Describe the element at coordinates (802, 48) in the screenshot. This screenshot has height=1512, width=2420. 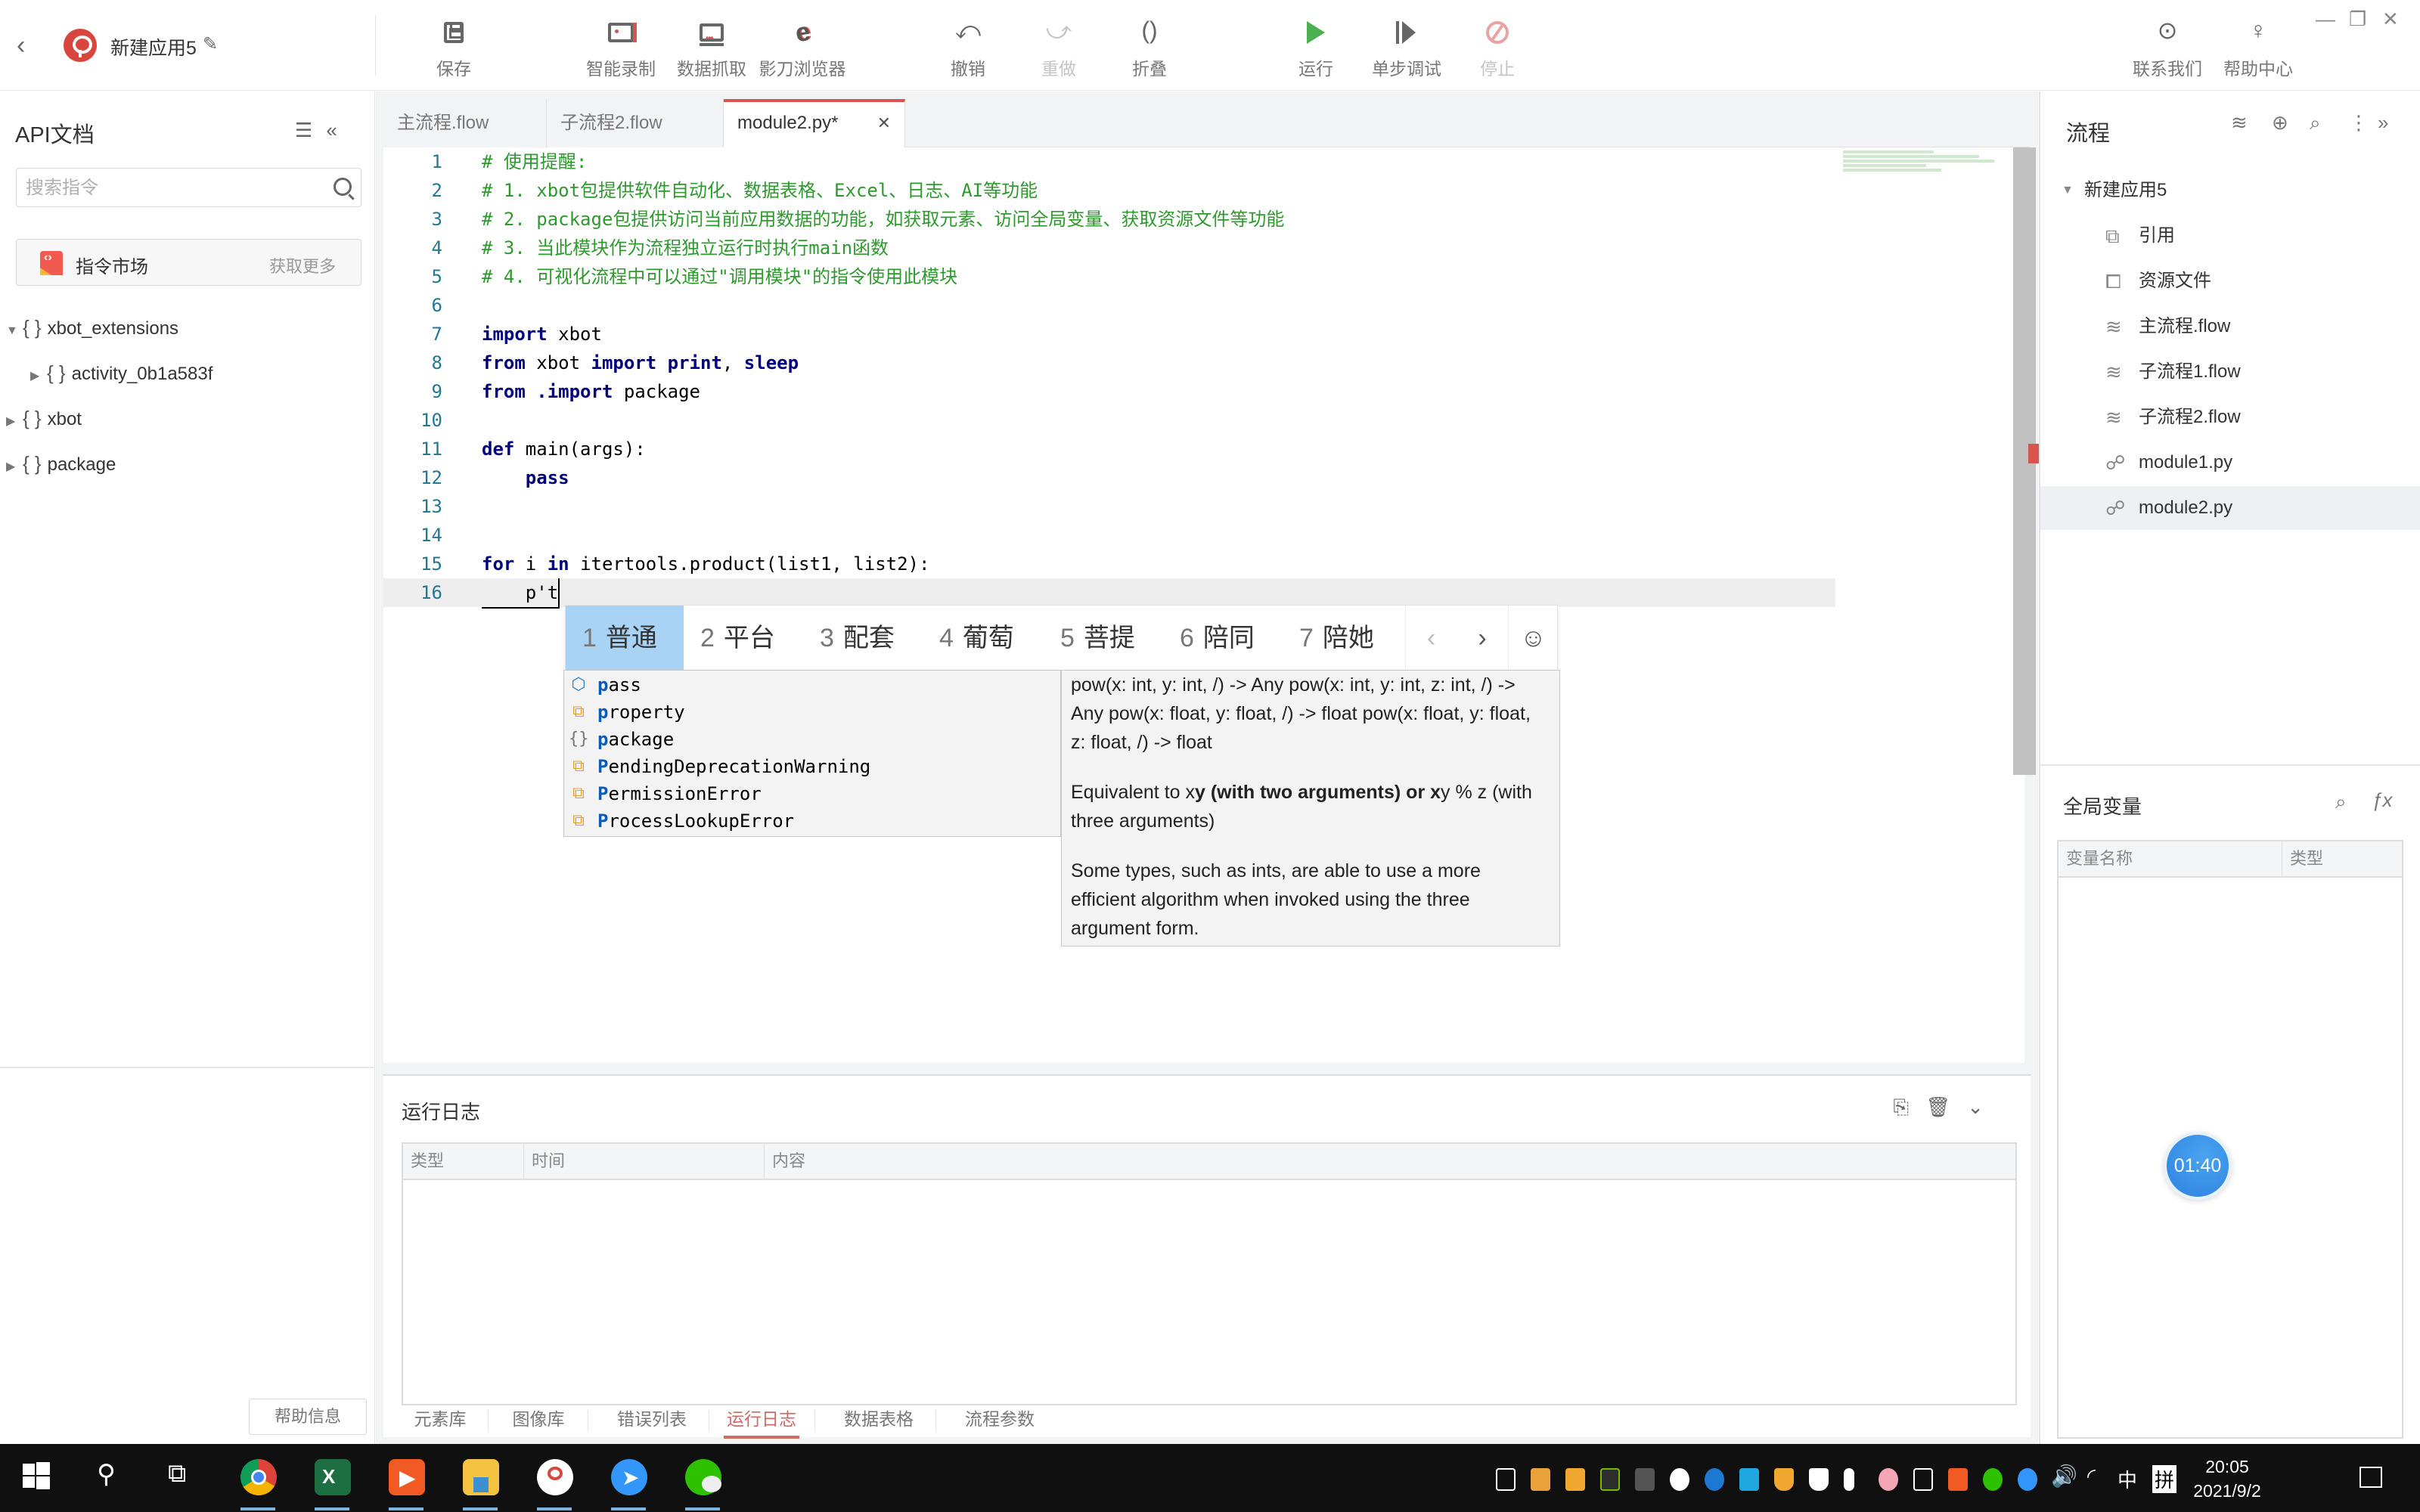
I see `browser-button: e 影刀浏览器` at that location.